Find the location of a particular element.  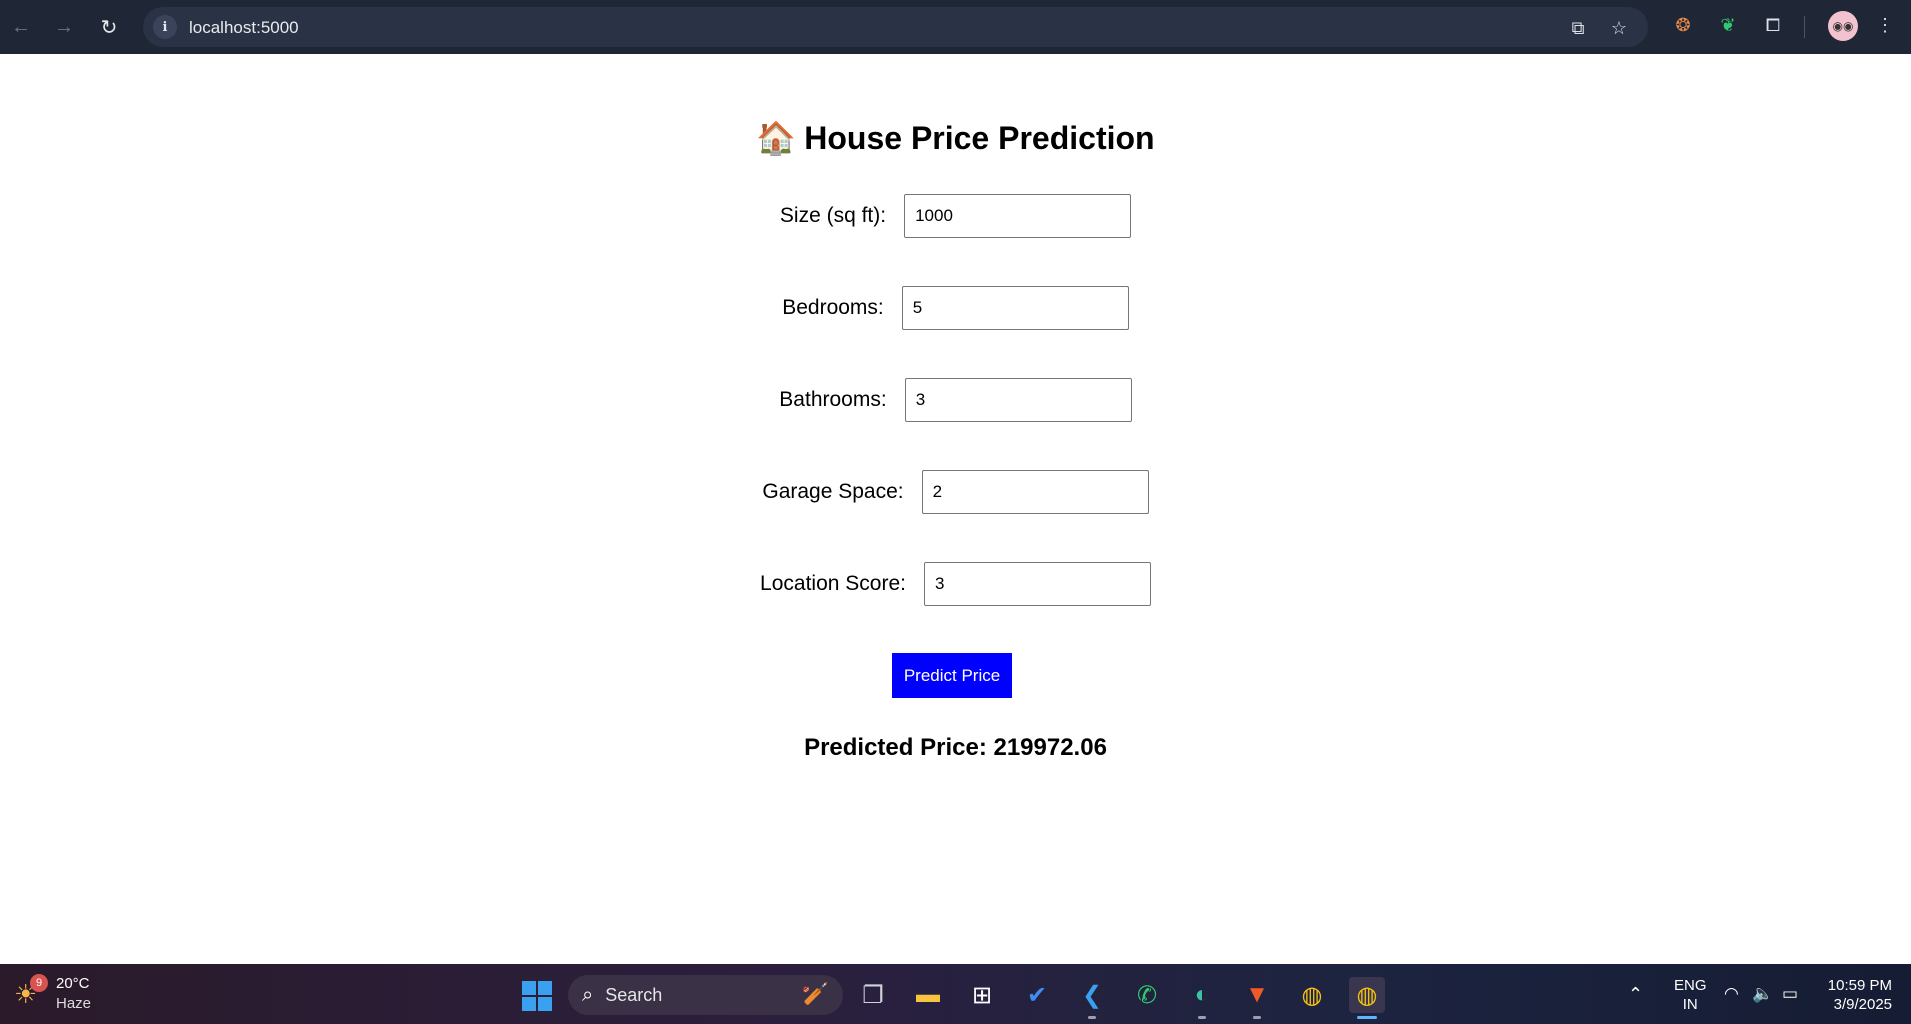

vscode-icon: ❮ is located at coordinates (1092, 998).